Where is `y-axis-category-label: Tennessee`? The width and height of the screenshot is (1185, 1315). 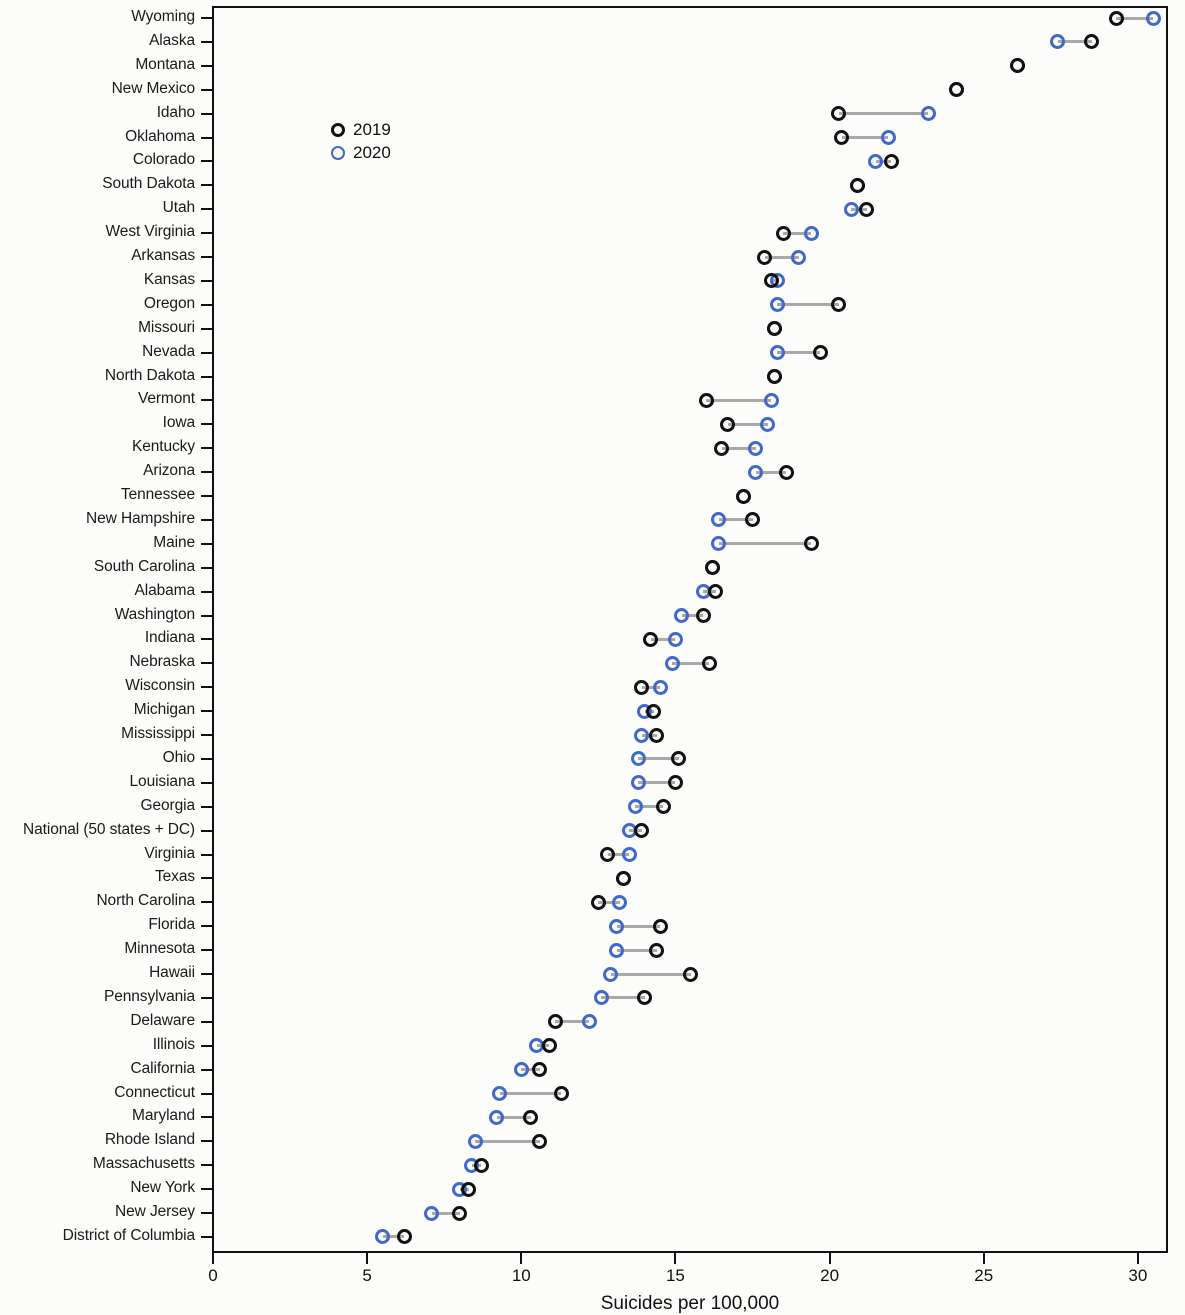 y-axis-category-label: Tennessee is located at coordinates (157, 494).